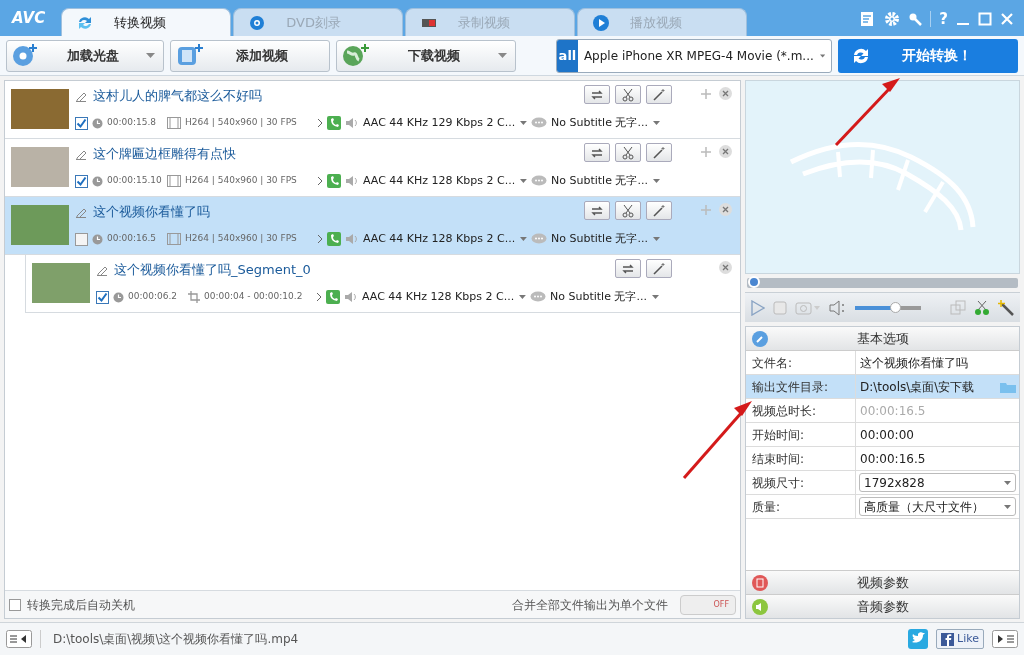  I want to click on option-value: 00:00:00, so click(937, 434).